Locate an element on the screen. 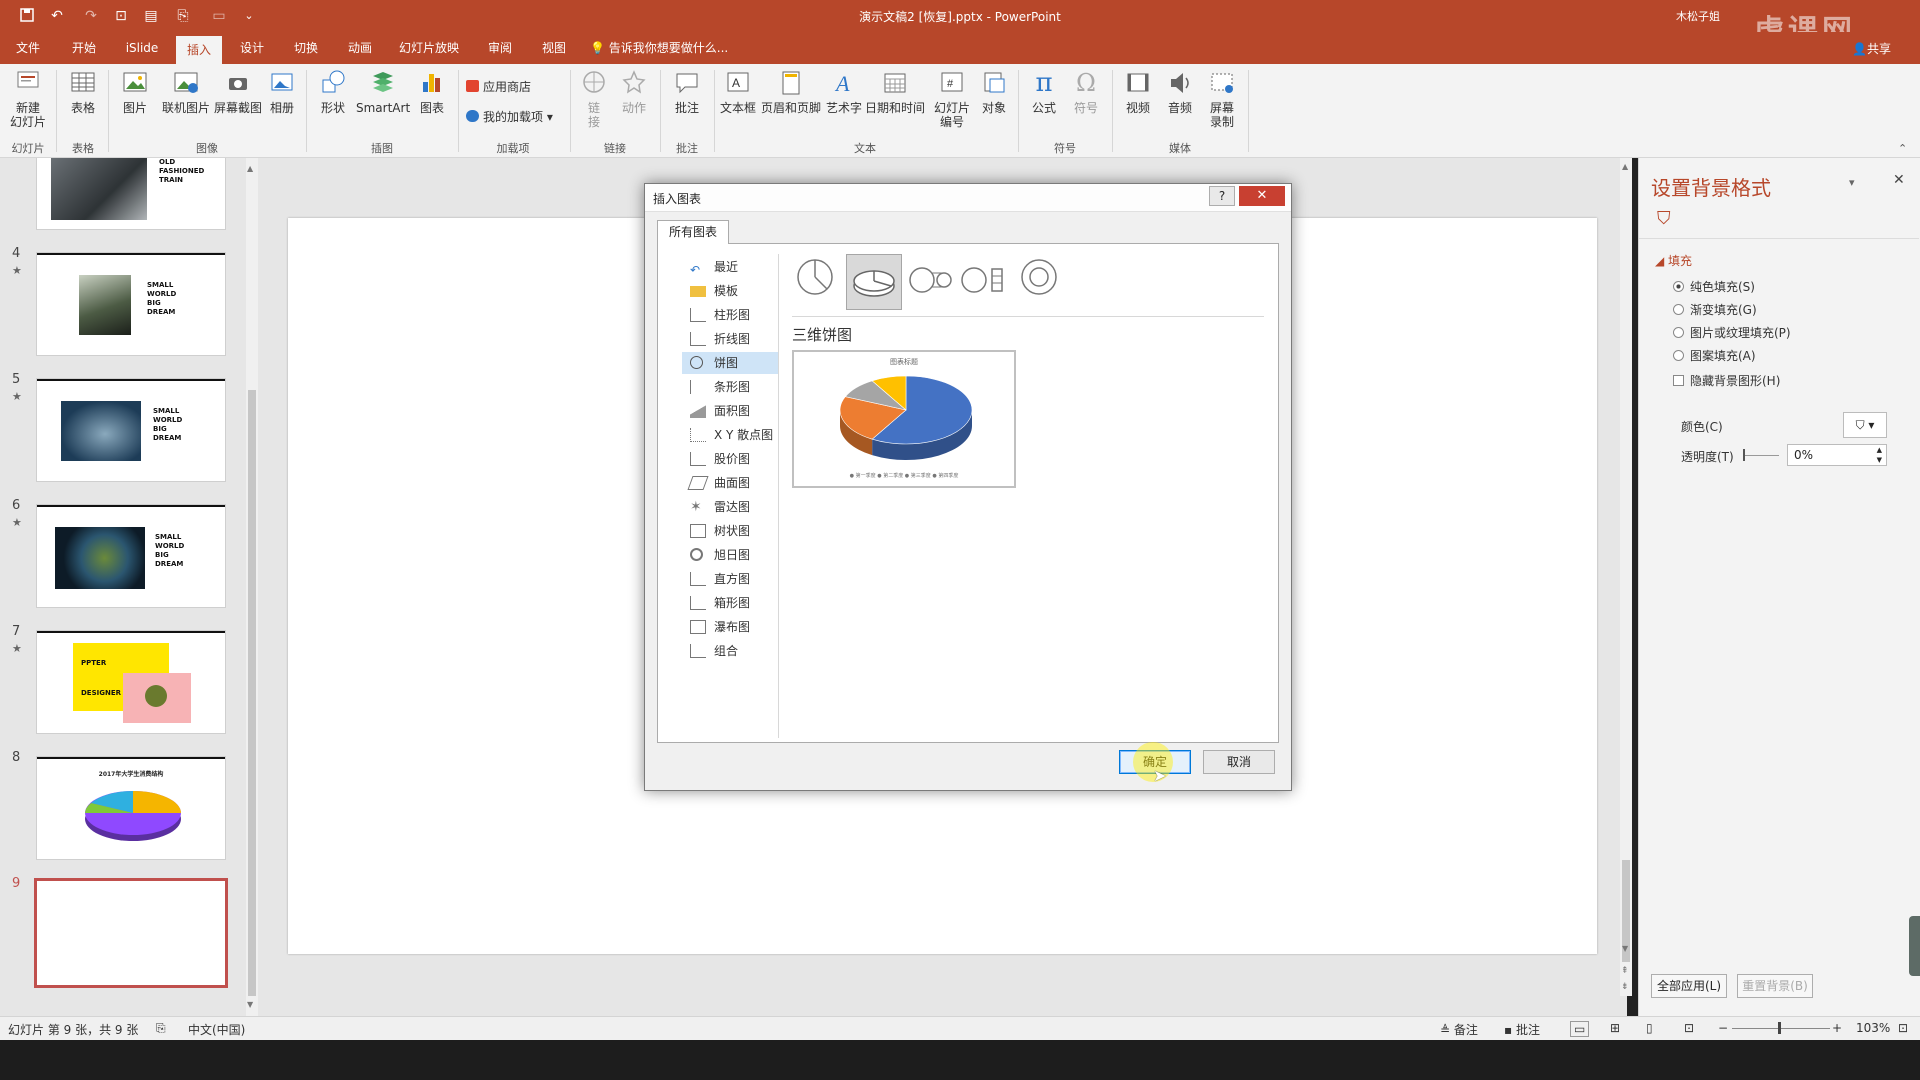 Image resolution: width=1920 pixels, height=1080 pixels. slide-thumbnail-7: PPTER DESIGNER is located at coordinates (131, 682).